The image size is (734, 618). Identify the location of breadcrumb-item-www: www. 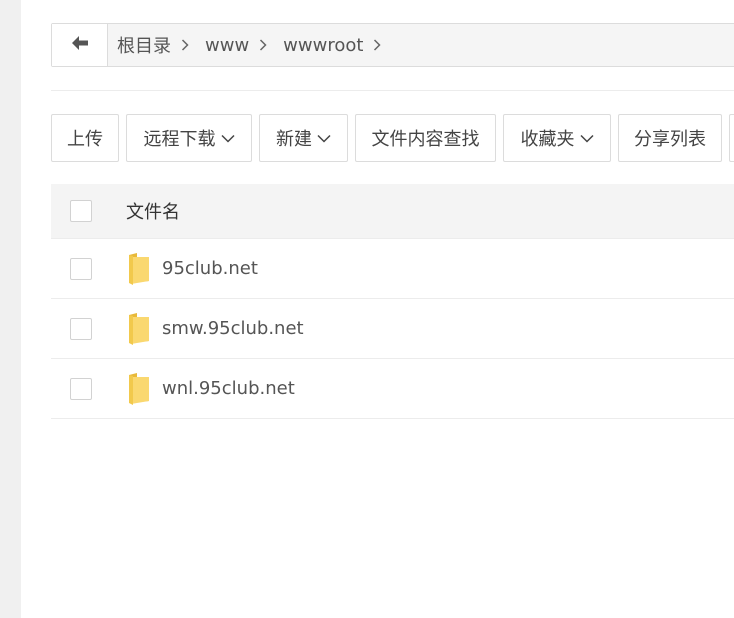
(227, 45).